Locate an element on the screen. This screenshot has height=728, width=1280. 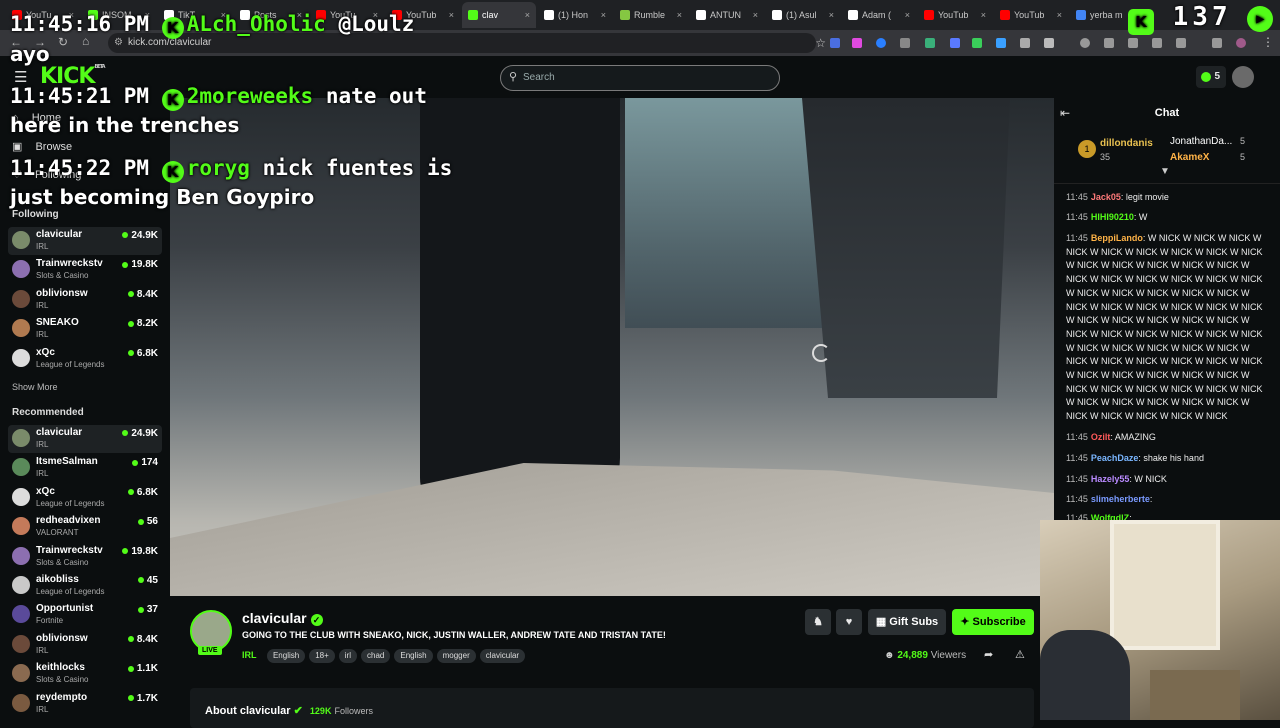
gift-subs-button: ▦ Gift Subs is located at coordinates (907, 622).